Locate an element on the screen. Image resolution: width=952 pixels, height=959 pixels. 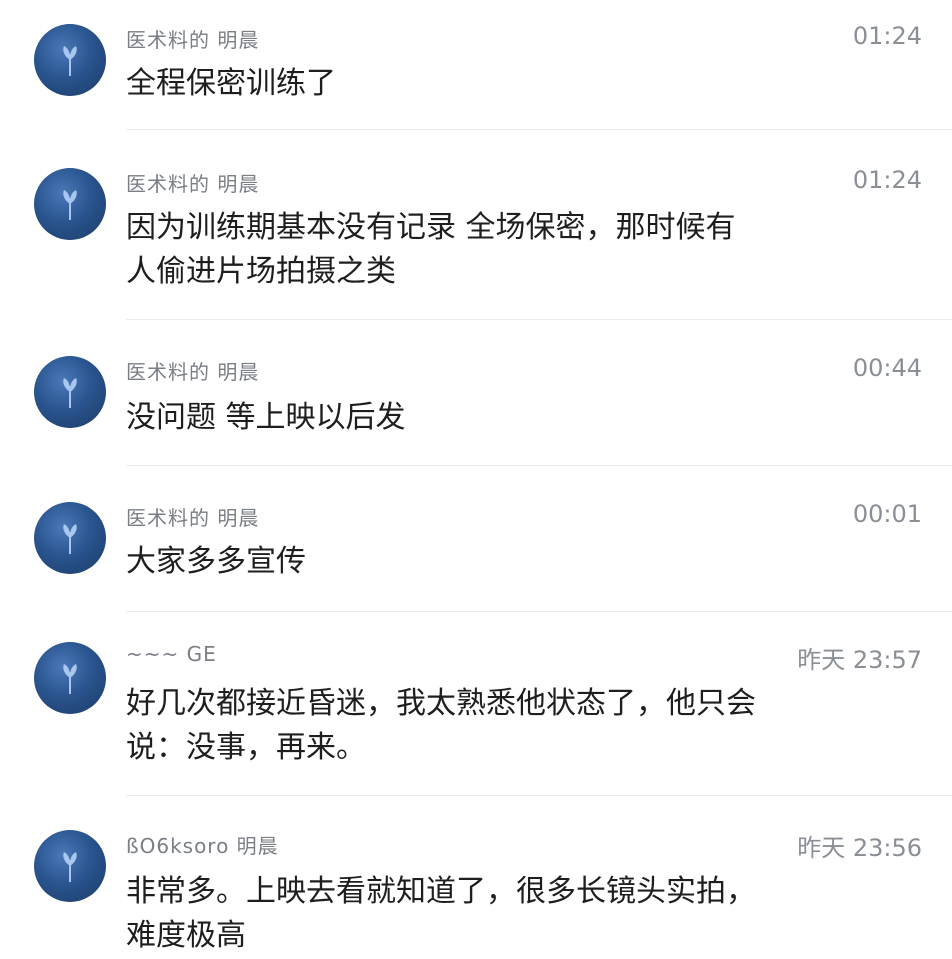
comment-text: 没问题 等上映以后发 is located at coordinates (476, 418).